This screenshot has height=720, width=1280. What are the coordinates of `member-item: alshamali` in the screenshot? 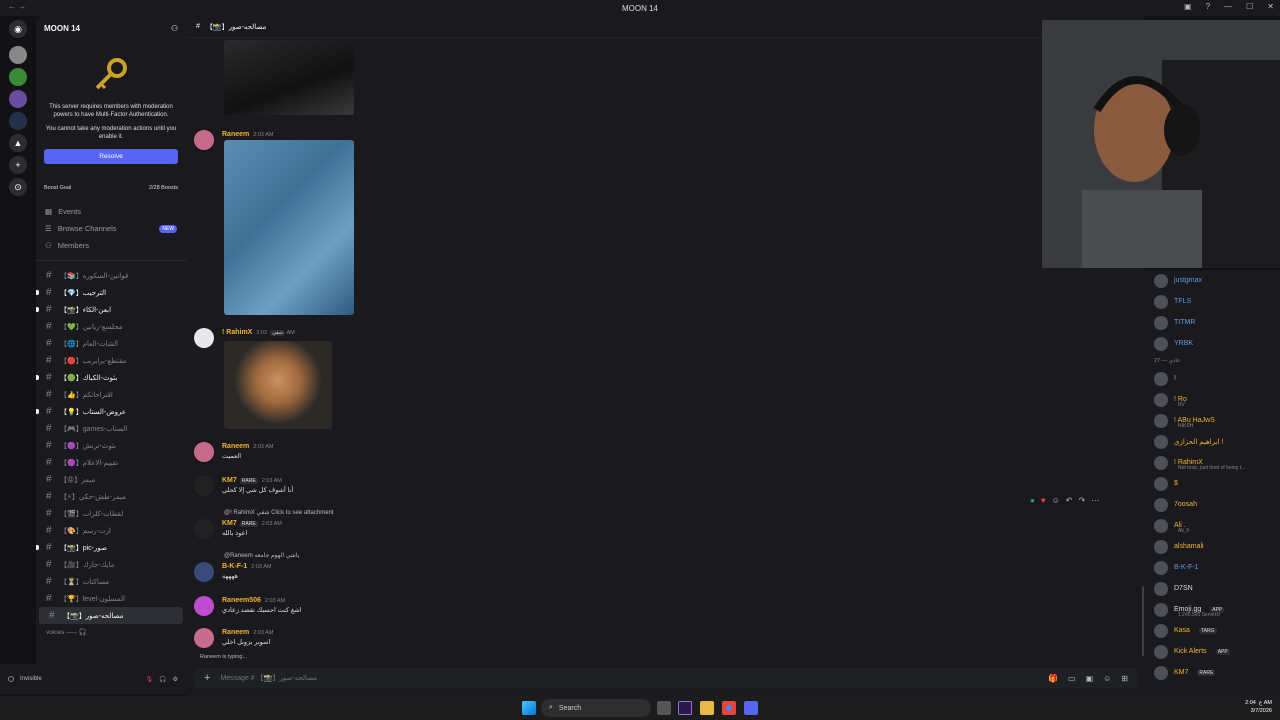 It's located at (1212, 546).